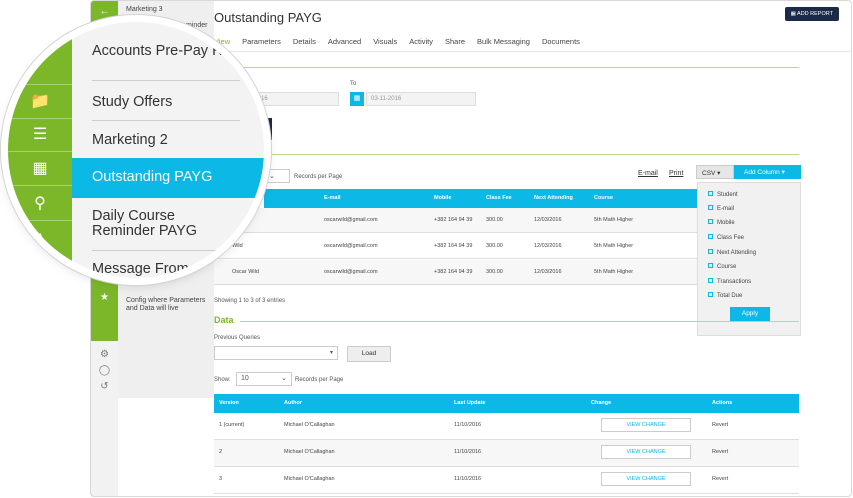 The height and width of the screenshot is (498, 853). Describe the element at coordinates (132, 102) in the screenshot. I see `mag-item-study-offers: Study Offers` at that location.